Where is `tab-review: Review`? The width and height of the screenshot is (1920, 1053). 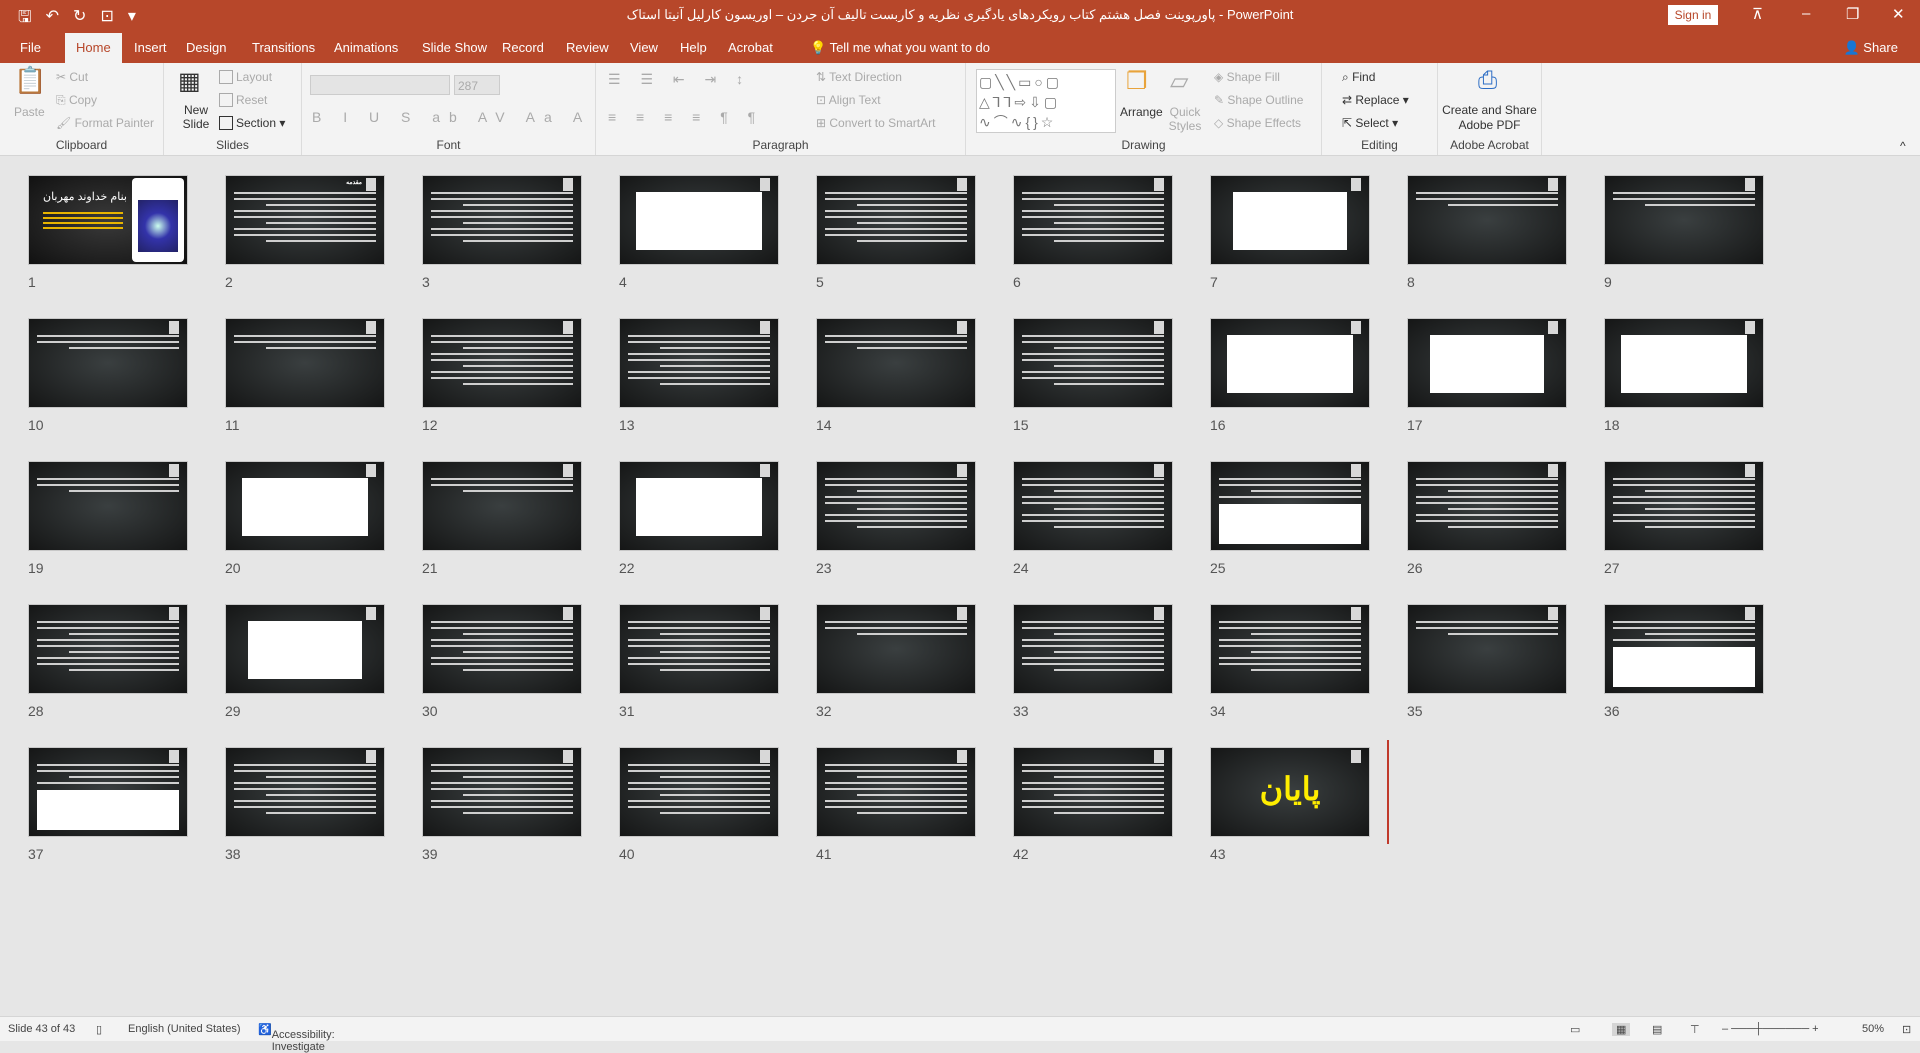 tab-review: Review is located at coordinates (587, 47).